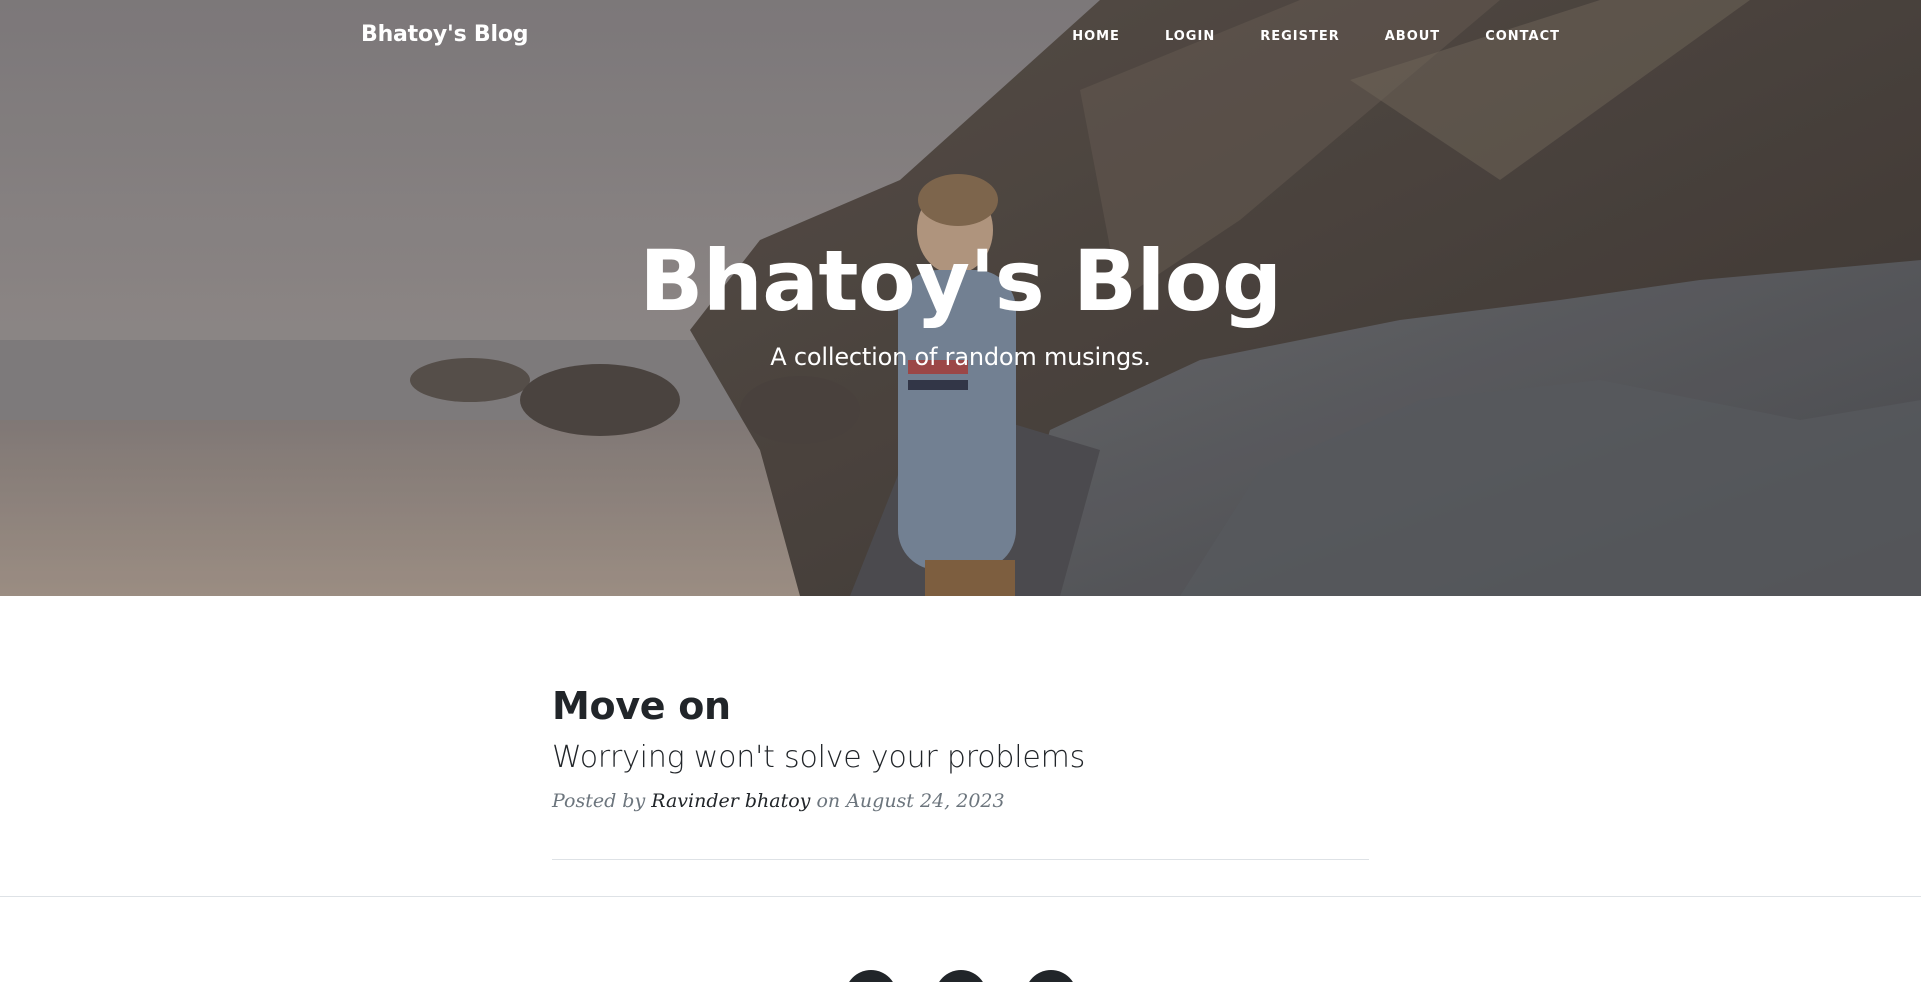 This screenshot has height=982, width=1921. What do you see at coordinates (960, 706) in the screenshot?
I see `post-title-link: Move on` at bounding box center [960, 706].